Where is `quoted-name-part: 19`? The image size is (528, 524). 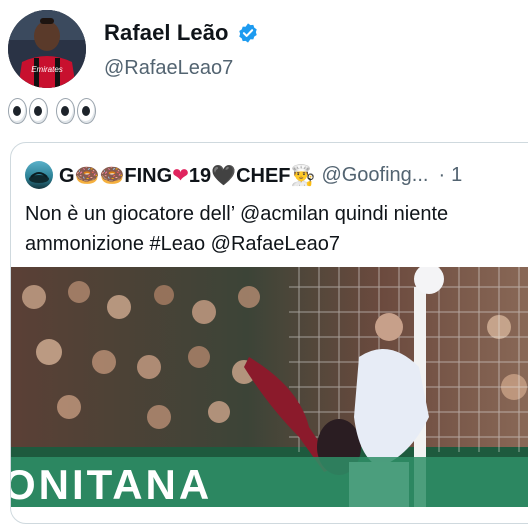 quoted-name-part: 19 is located at coordinates (200, 175).